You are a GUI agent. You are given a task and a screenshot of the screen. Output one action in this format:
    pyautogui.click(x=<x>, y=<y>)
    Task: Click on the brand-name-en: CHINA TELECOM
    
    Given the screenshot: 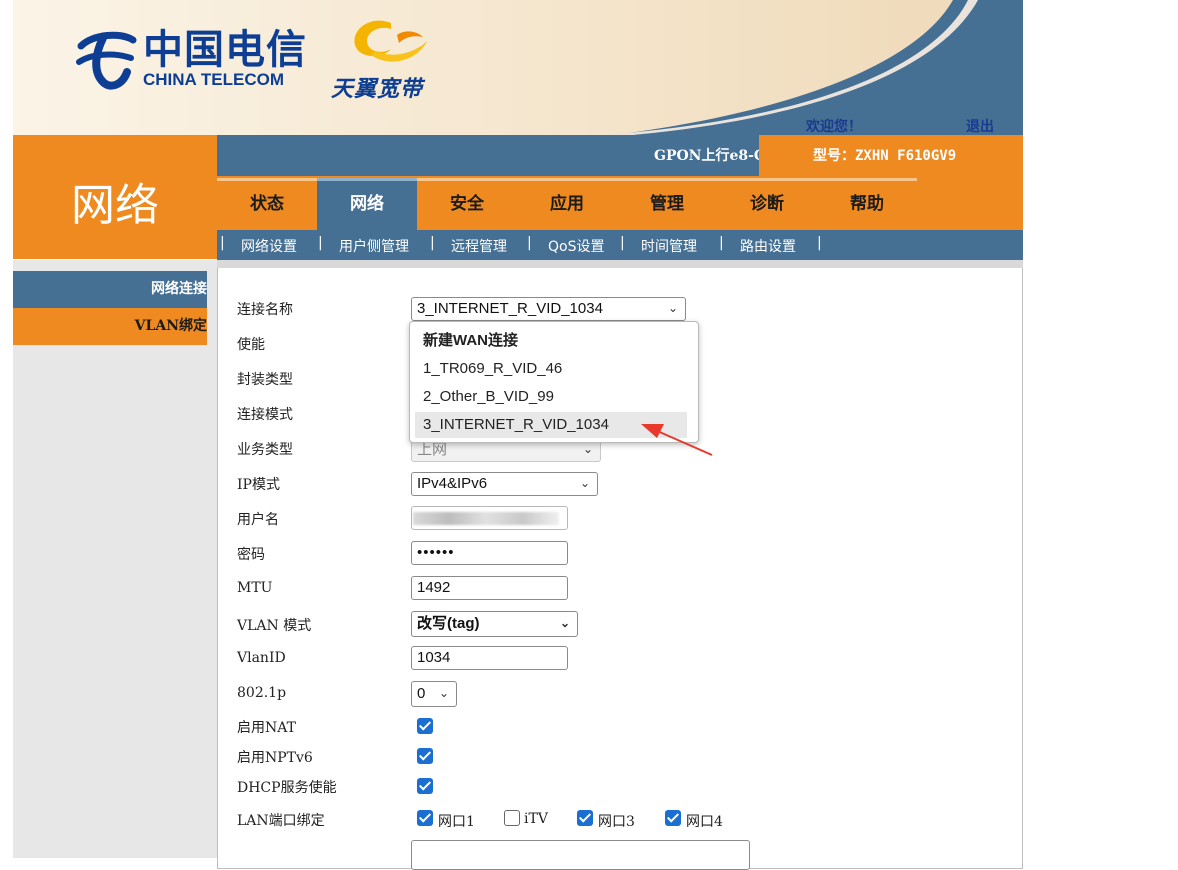 What is the action you would take?
    pyautogui.click(x=214, y=79)
    